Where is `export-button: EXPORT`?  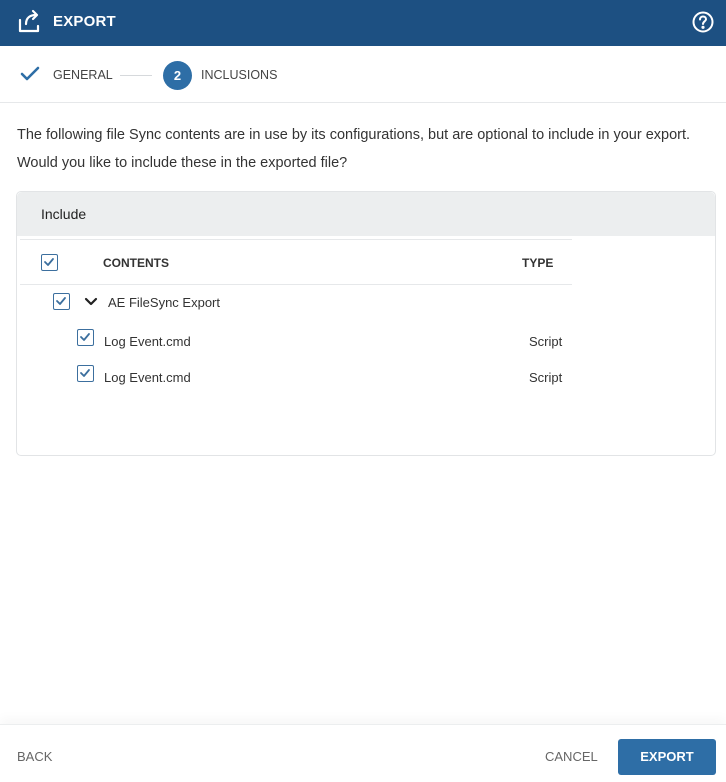
export-button: EXPORT is located at coordinates (667, 757).